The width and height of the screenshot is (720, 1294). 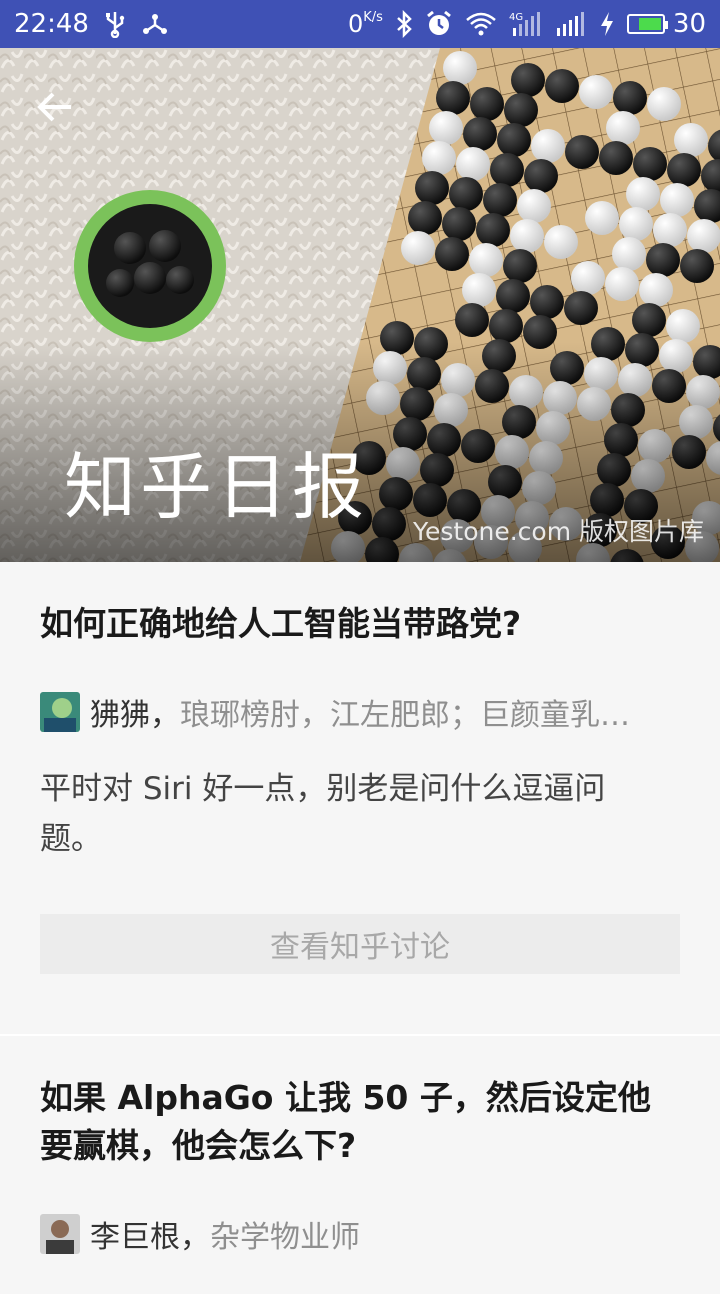 What do you see at coordinates (607, 24) in the screenshot?
I see `charging-icon` at bounding box center [607, 24].